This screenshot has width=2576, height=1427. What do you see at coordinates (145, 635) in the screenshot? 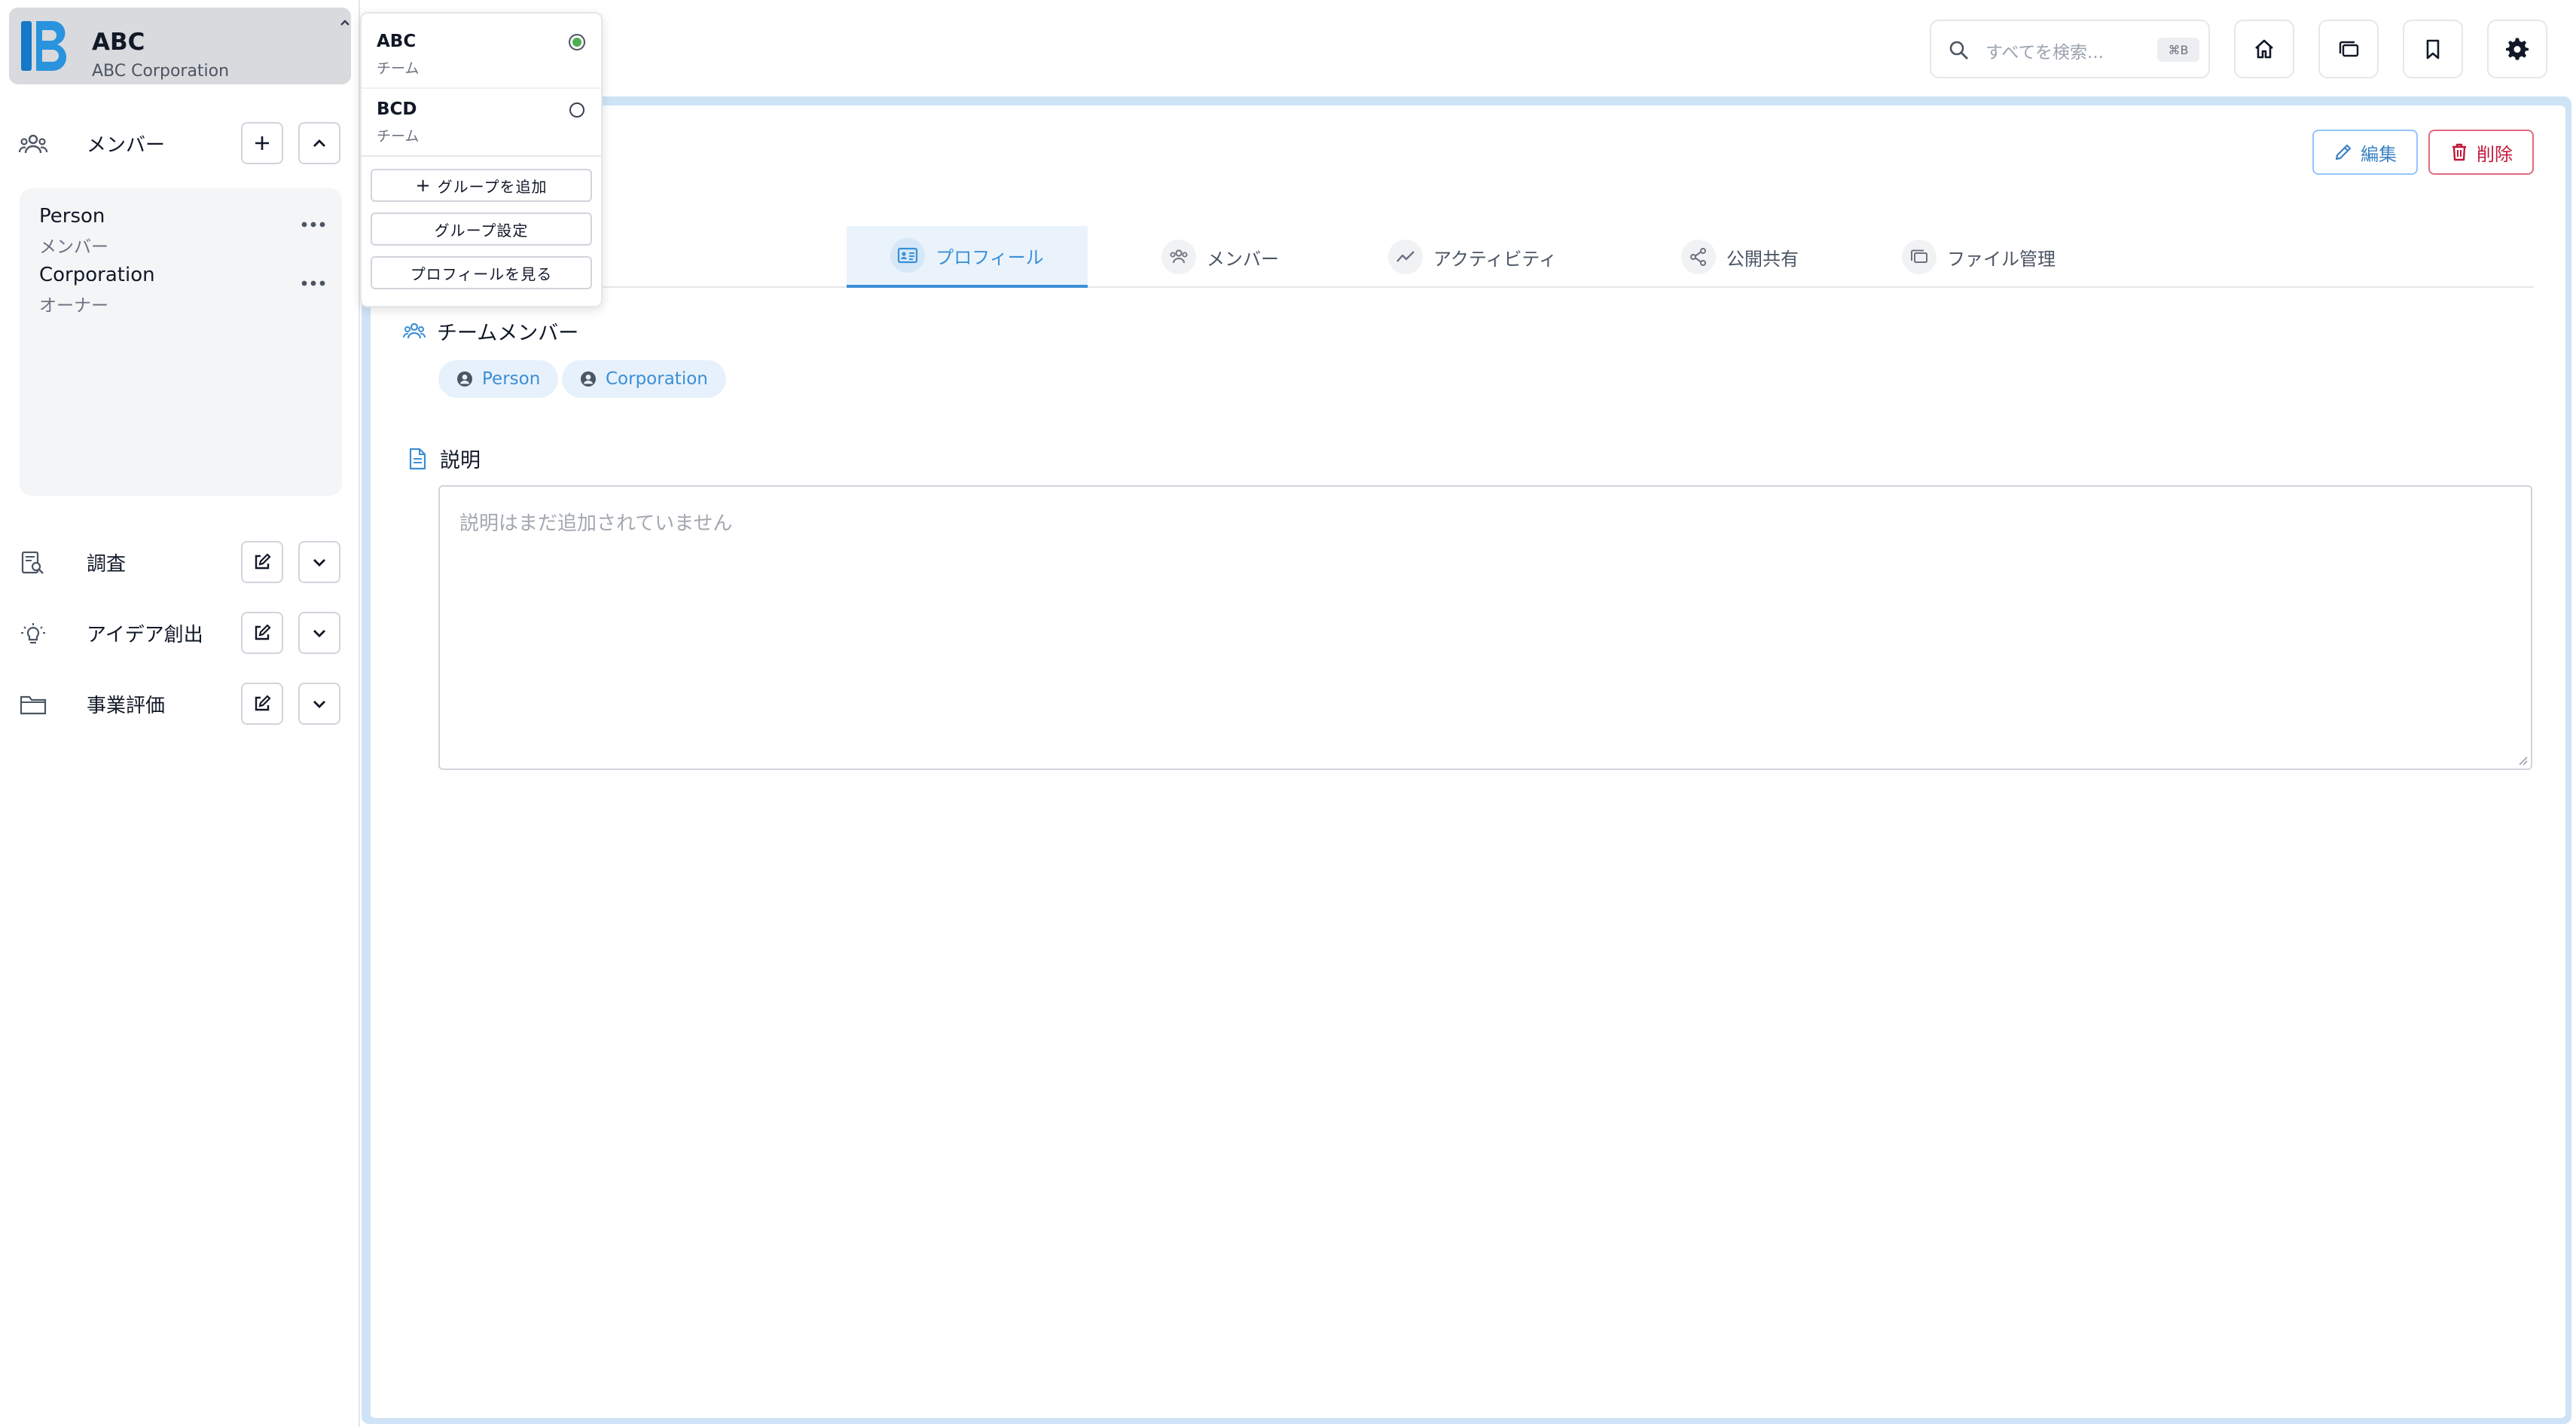
I see `sidebar-section-ideas-label: アイデア創出` at bounding box center [145, 635].